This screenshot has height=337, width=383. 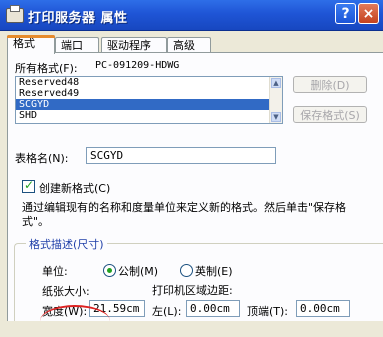 I want to click on all-formats-label: 所有格式(F):, so click(x=46, y=68).